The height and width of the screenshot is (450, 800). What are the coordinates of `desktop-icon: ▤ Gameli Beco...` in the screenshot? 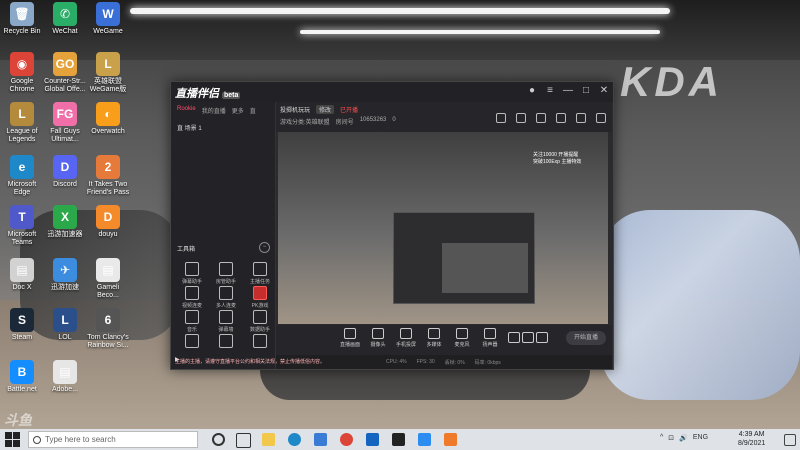 It's located at (108, 279).